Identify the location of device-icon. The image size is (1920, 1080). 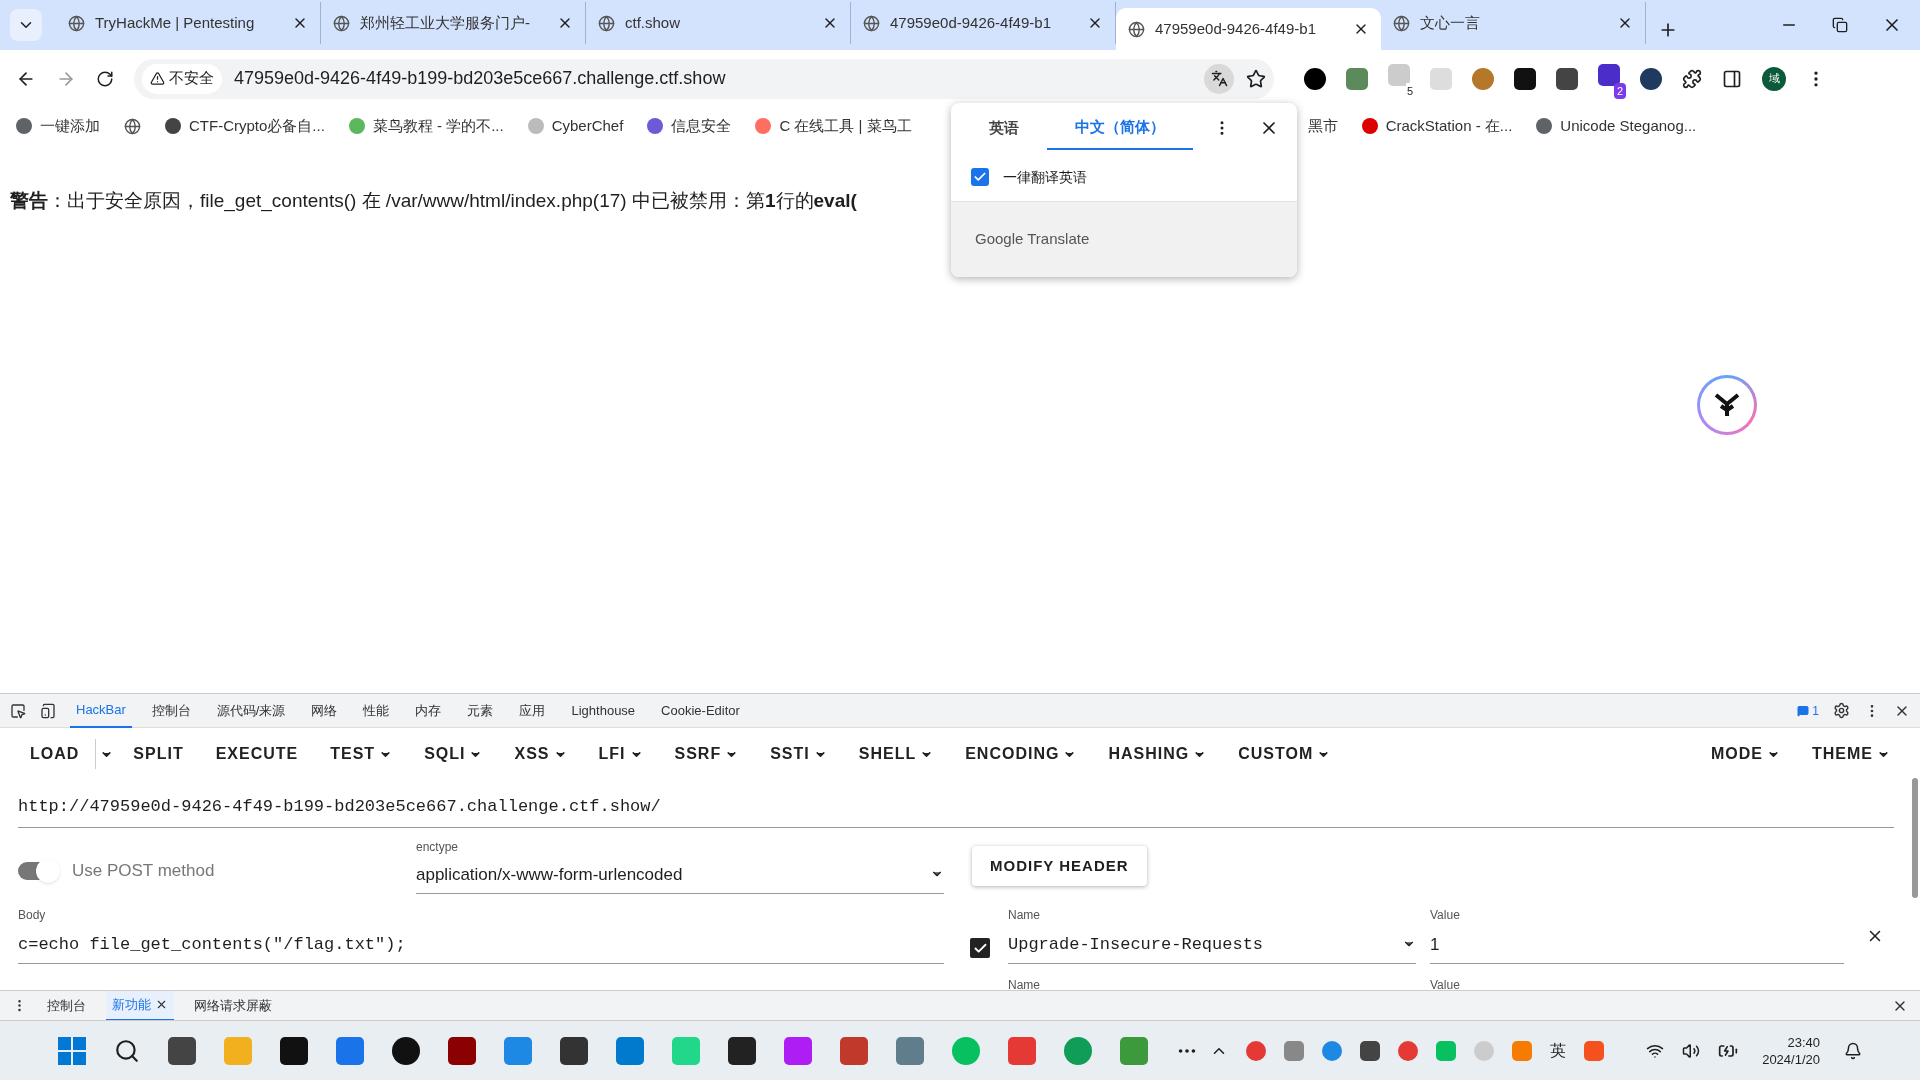
(48, 710).